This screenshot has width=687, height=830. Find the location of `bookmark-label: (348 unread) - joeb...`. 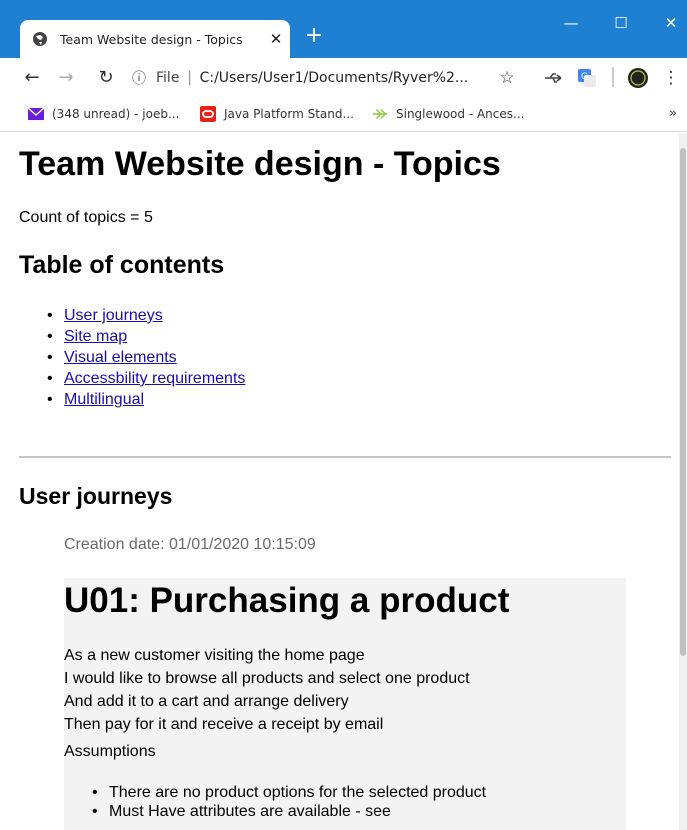

bookmark-label: (348 unread) - joeb... is located at coordinates (116, 114).